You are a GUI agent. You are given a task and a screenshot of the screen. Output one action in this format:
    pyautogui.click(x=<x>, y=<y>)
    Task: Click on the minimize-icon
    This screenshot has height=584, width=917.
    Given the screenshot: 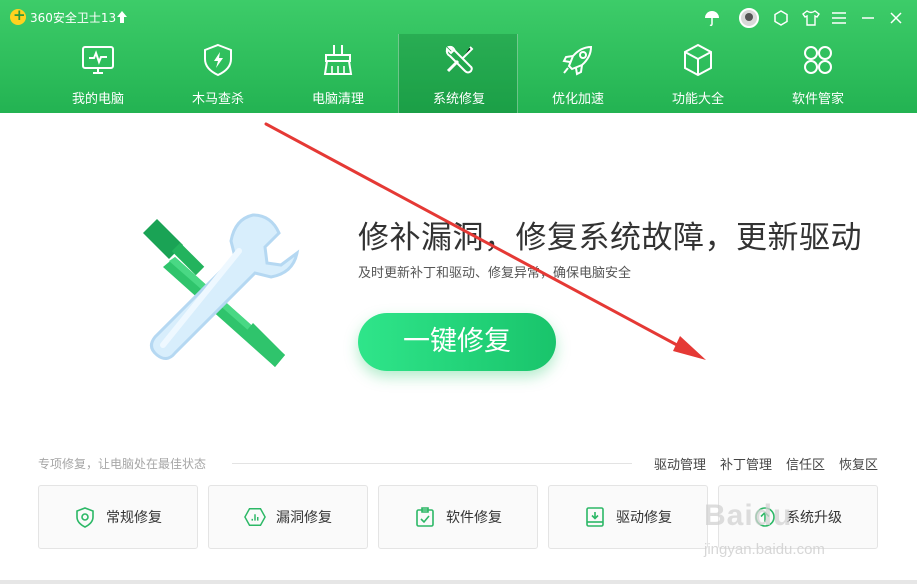 What is the action you would take?
    pyautogui.click(x=868, y=18)
    